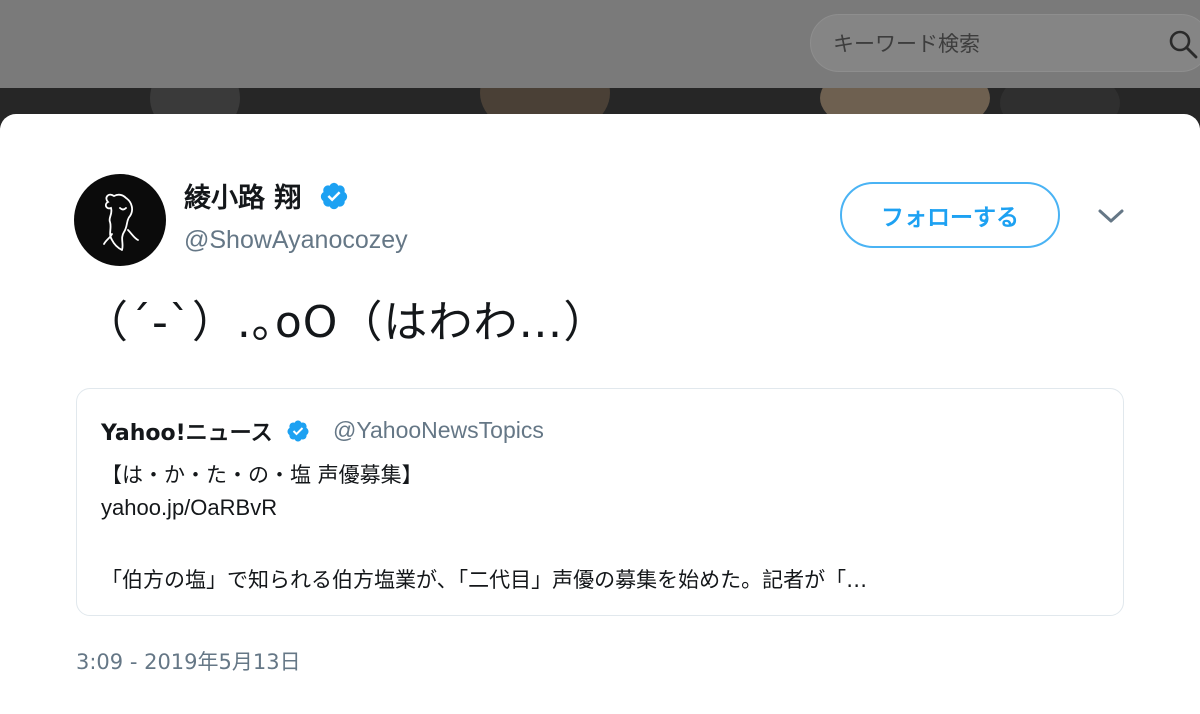  I want to click on quoted-display-name-text: Yahoo!ニュース, so click(187, 433).